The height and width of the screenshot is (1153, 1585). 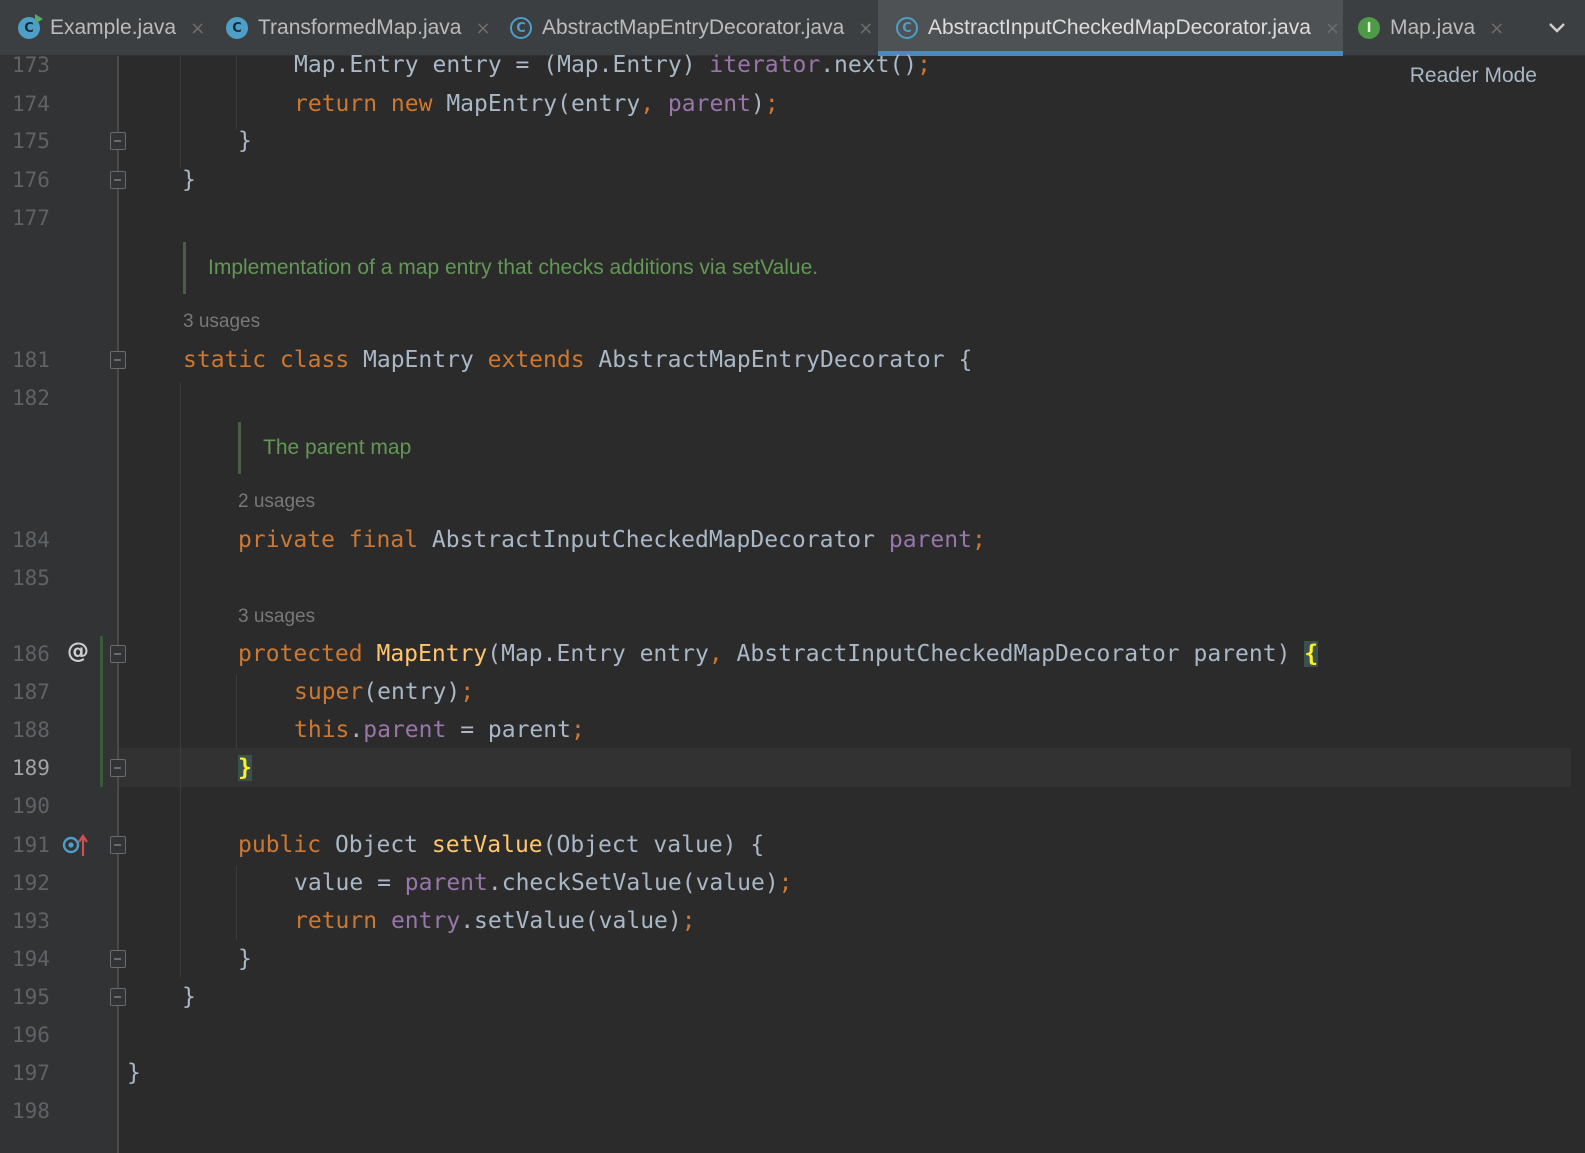 What do you see at coordinates (1578, 604) in the screenshot?
I see `vertical-scrollbar` at bounding box center [1578, 604].